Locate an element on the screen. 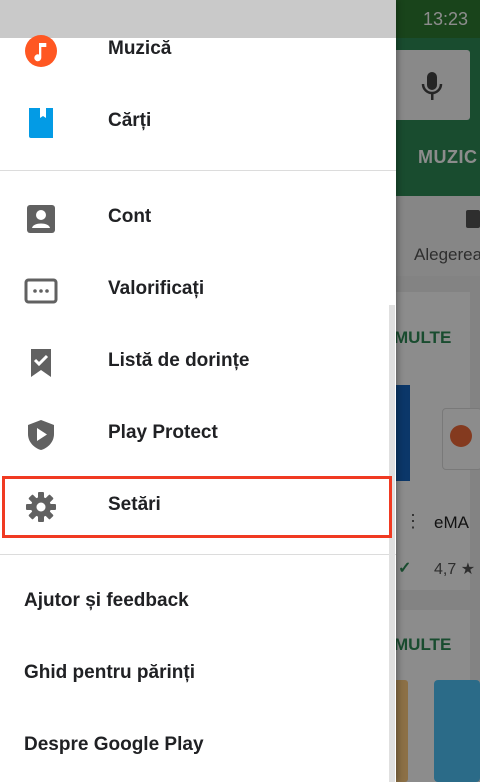 Image resolution: width=480 pixels, height=782 pixels. drawer-item-setari: Setări is located at coordinates (198, 506).